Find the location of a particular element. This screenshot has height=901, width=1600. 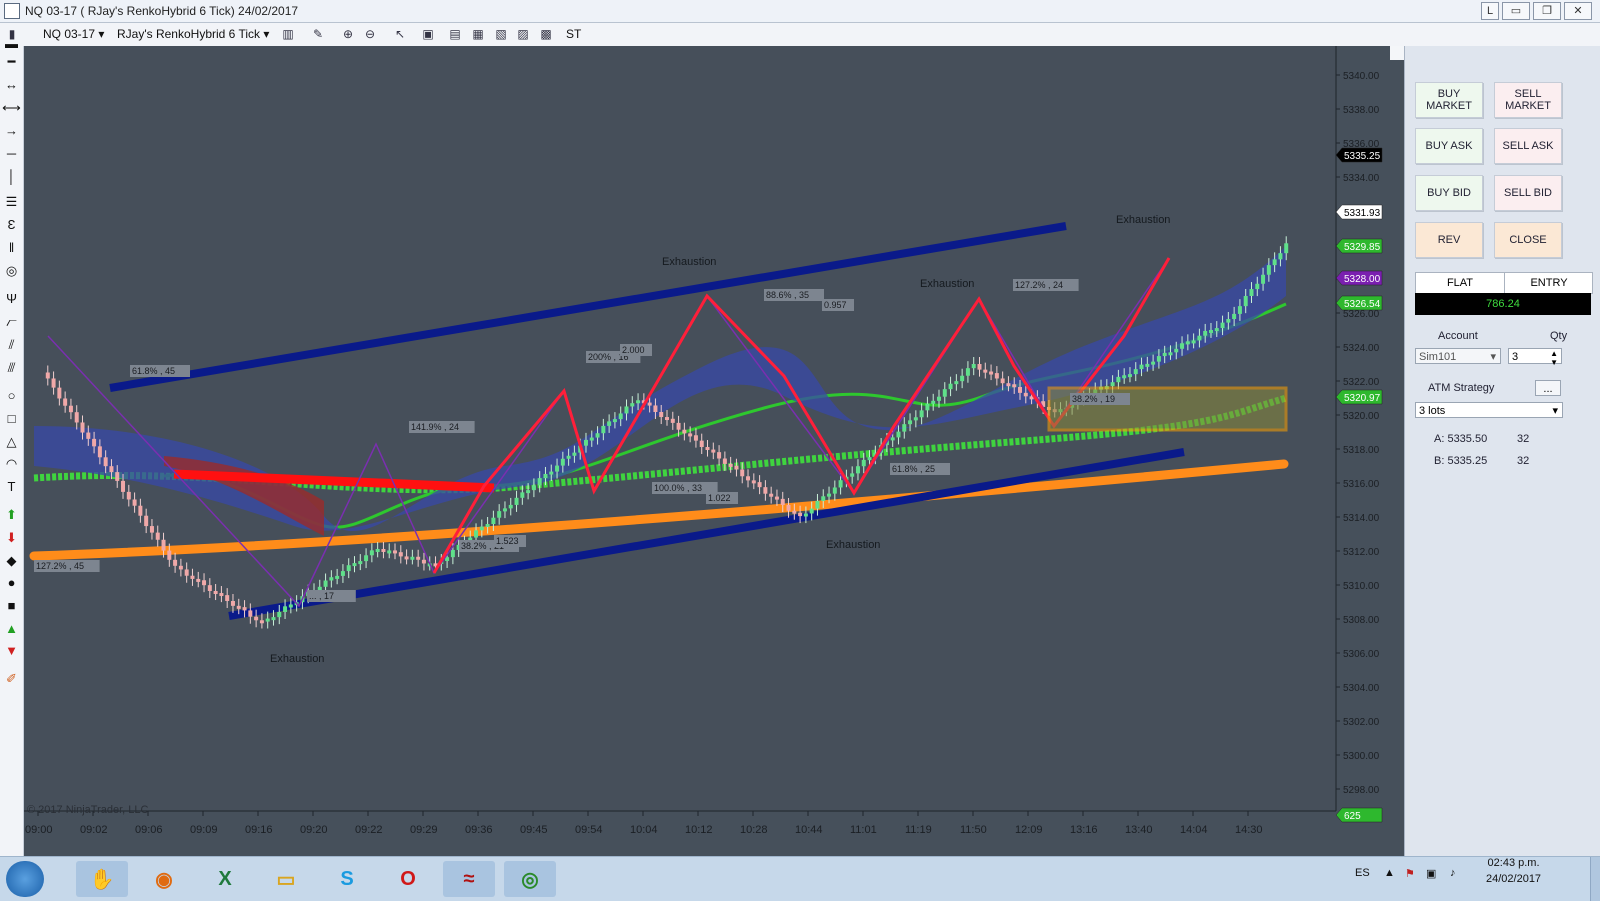

start-button is located at coordinates (25, 879).